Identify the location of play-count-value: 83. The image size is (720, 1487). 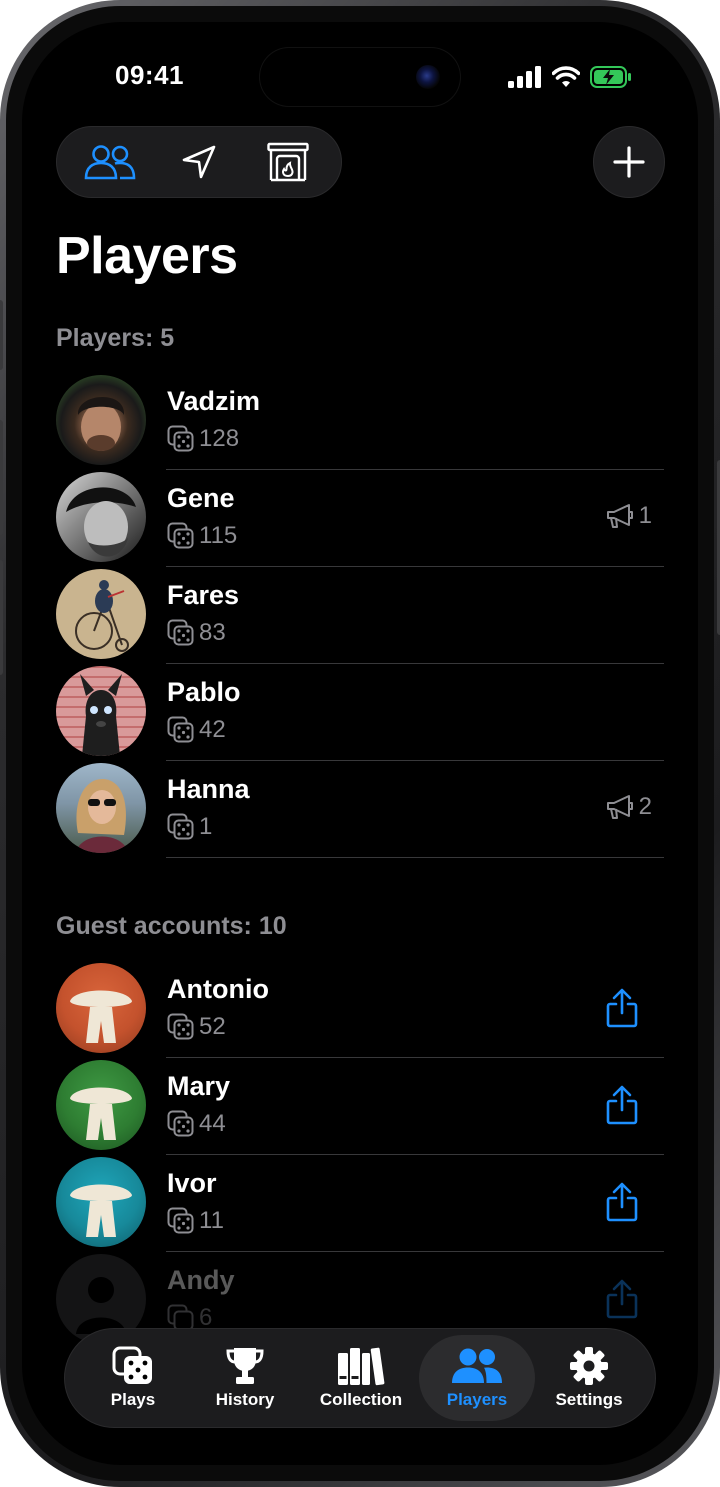
(212, 632).